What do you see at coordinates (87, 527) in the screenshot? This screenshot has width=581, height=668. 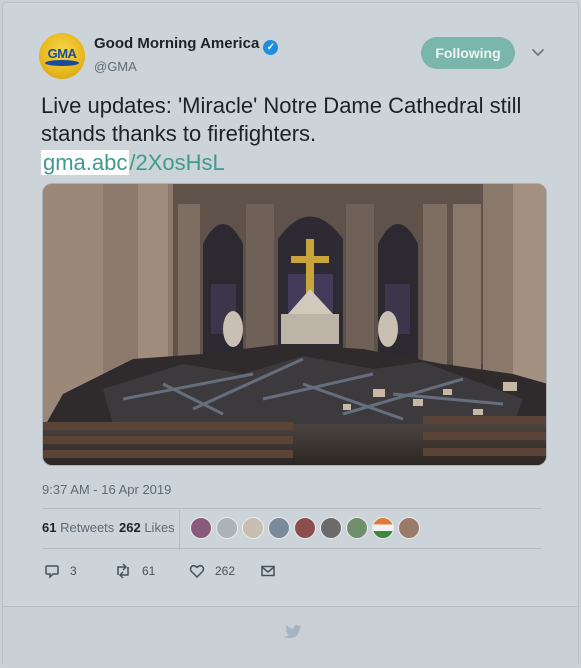 I see `retweets-label: Retweets` at bounding box center [87, 527].